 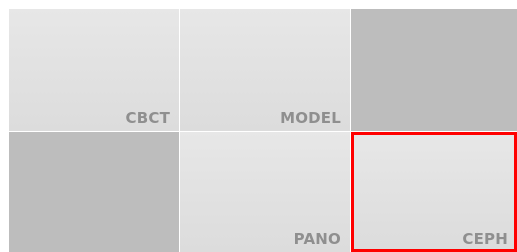 I want to click on tile-label-ceph: CEPH, so click(x=485, y=239).